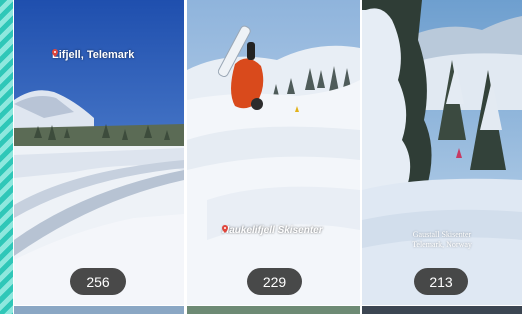 This screenshot has height=314, width=522. Describe the element at coordinates (98, 281) in the screenshot. I see `view-count-badge: 256` at that location.